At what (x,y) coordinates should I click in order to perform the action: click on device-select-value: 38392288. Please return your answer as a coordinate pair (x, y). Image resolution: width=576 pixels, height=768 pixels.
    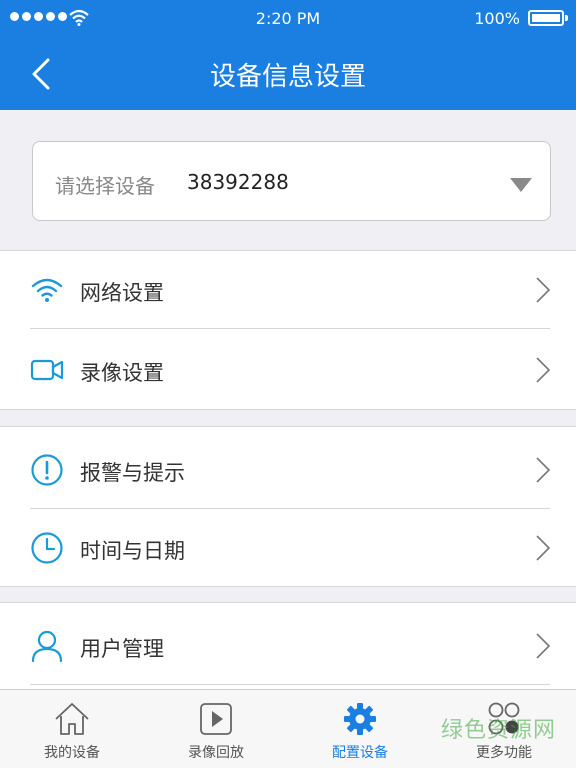
    Looking at the image, I should click on (238, 182).